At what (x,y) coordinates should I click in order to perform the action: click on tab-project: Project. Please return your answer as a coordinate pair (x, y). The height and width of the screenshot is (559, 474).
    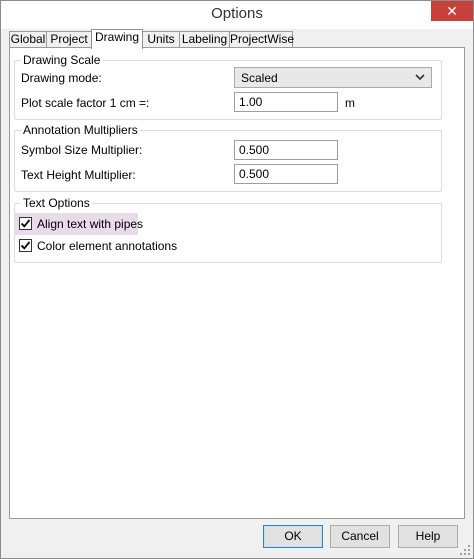
    Looking at the image, I should click on (69, 39).